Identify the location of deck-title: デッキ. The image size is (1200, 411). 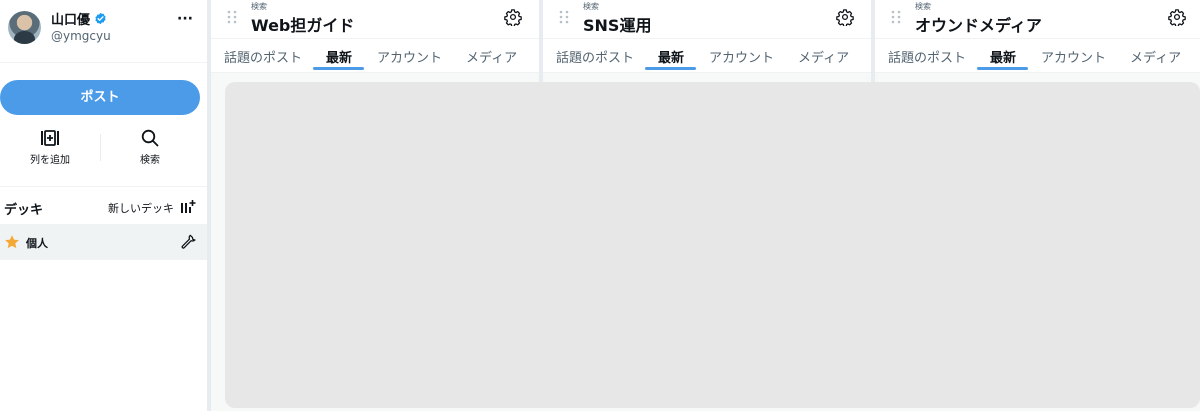
(24, 210).